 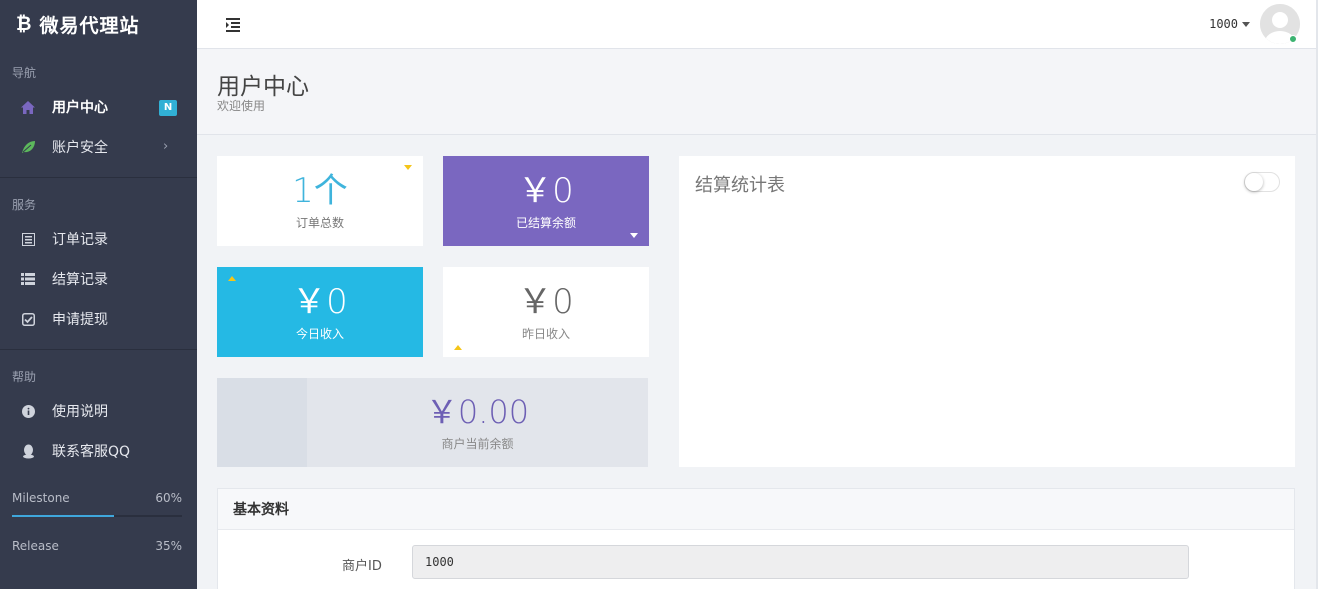 I want to click on chart-toggle, so click(x=1262, y=182).